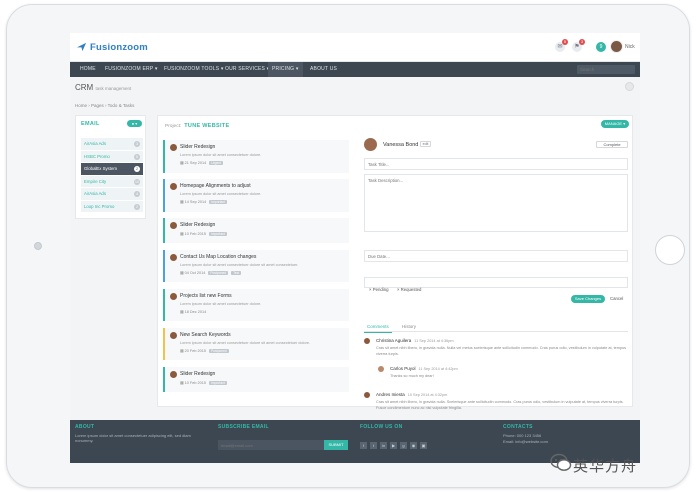 Image resolution: width=696 pixels, height=492 pixels. Describe the element at coordinates (198, 147) in the screenshot. I see `task-title: Slider Redesign` at that location.